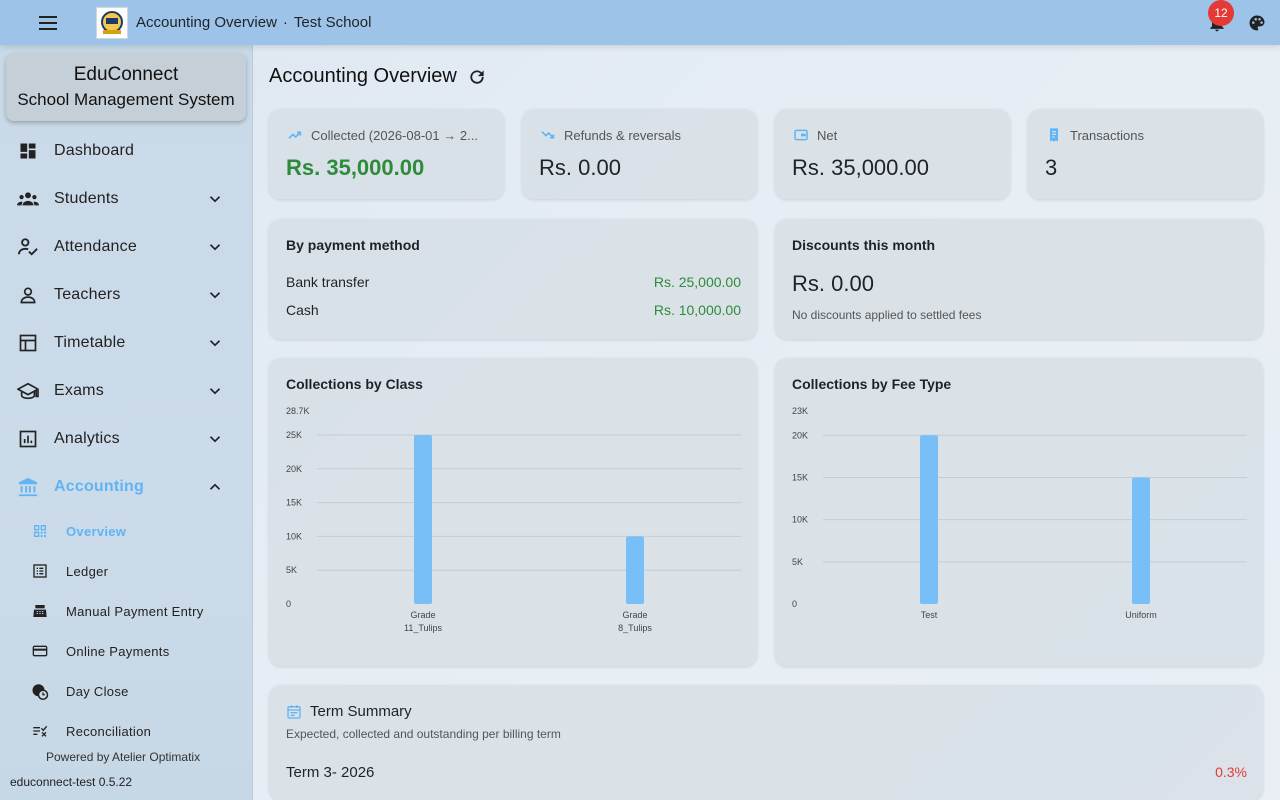 The height and width of the screenshot is (800, 1280). I want to click on bank-icon, so click(28, 487).